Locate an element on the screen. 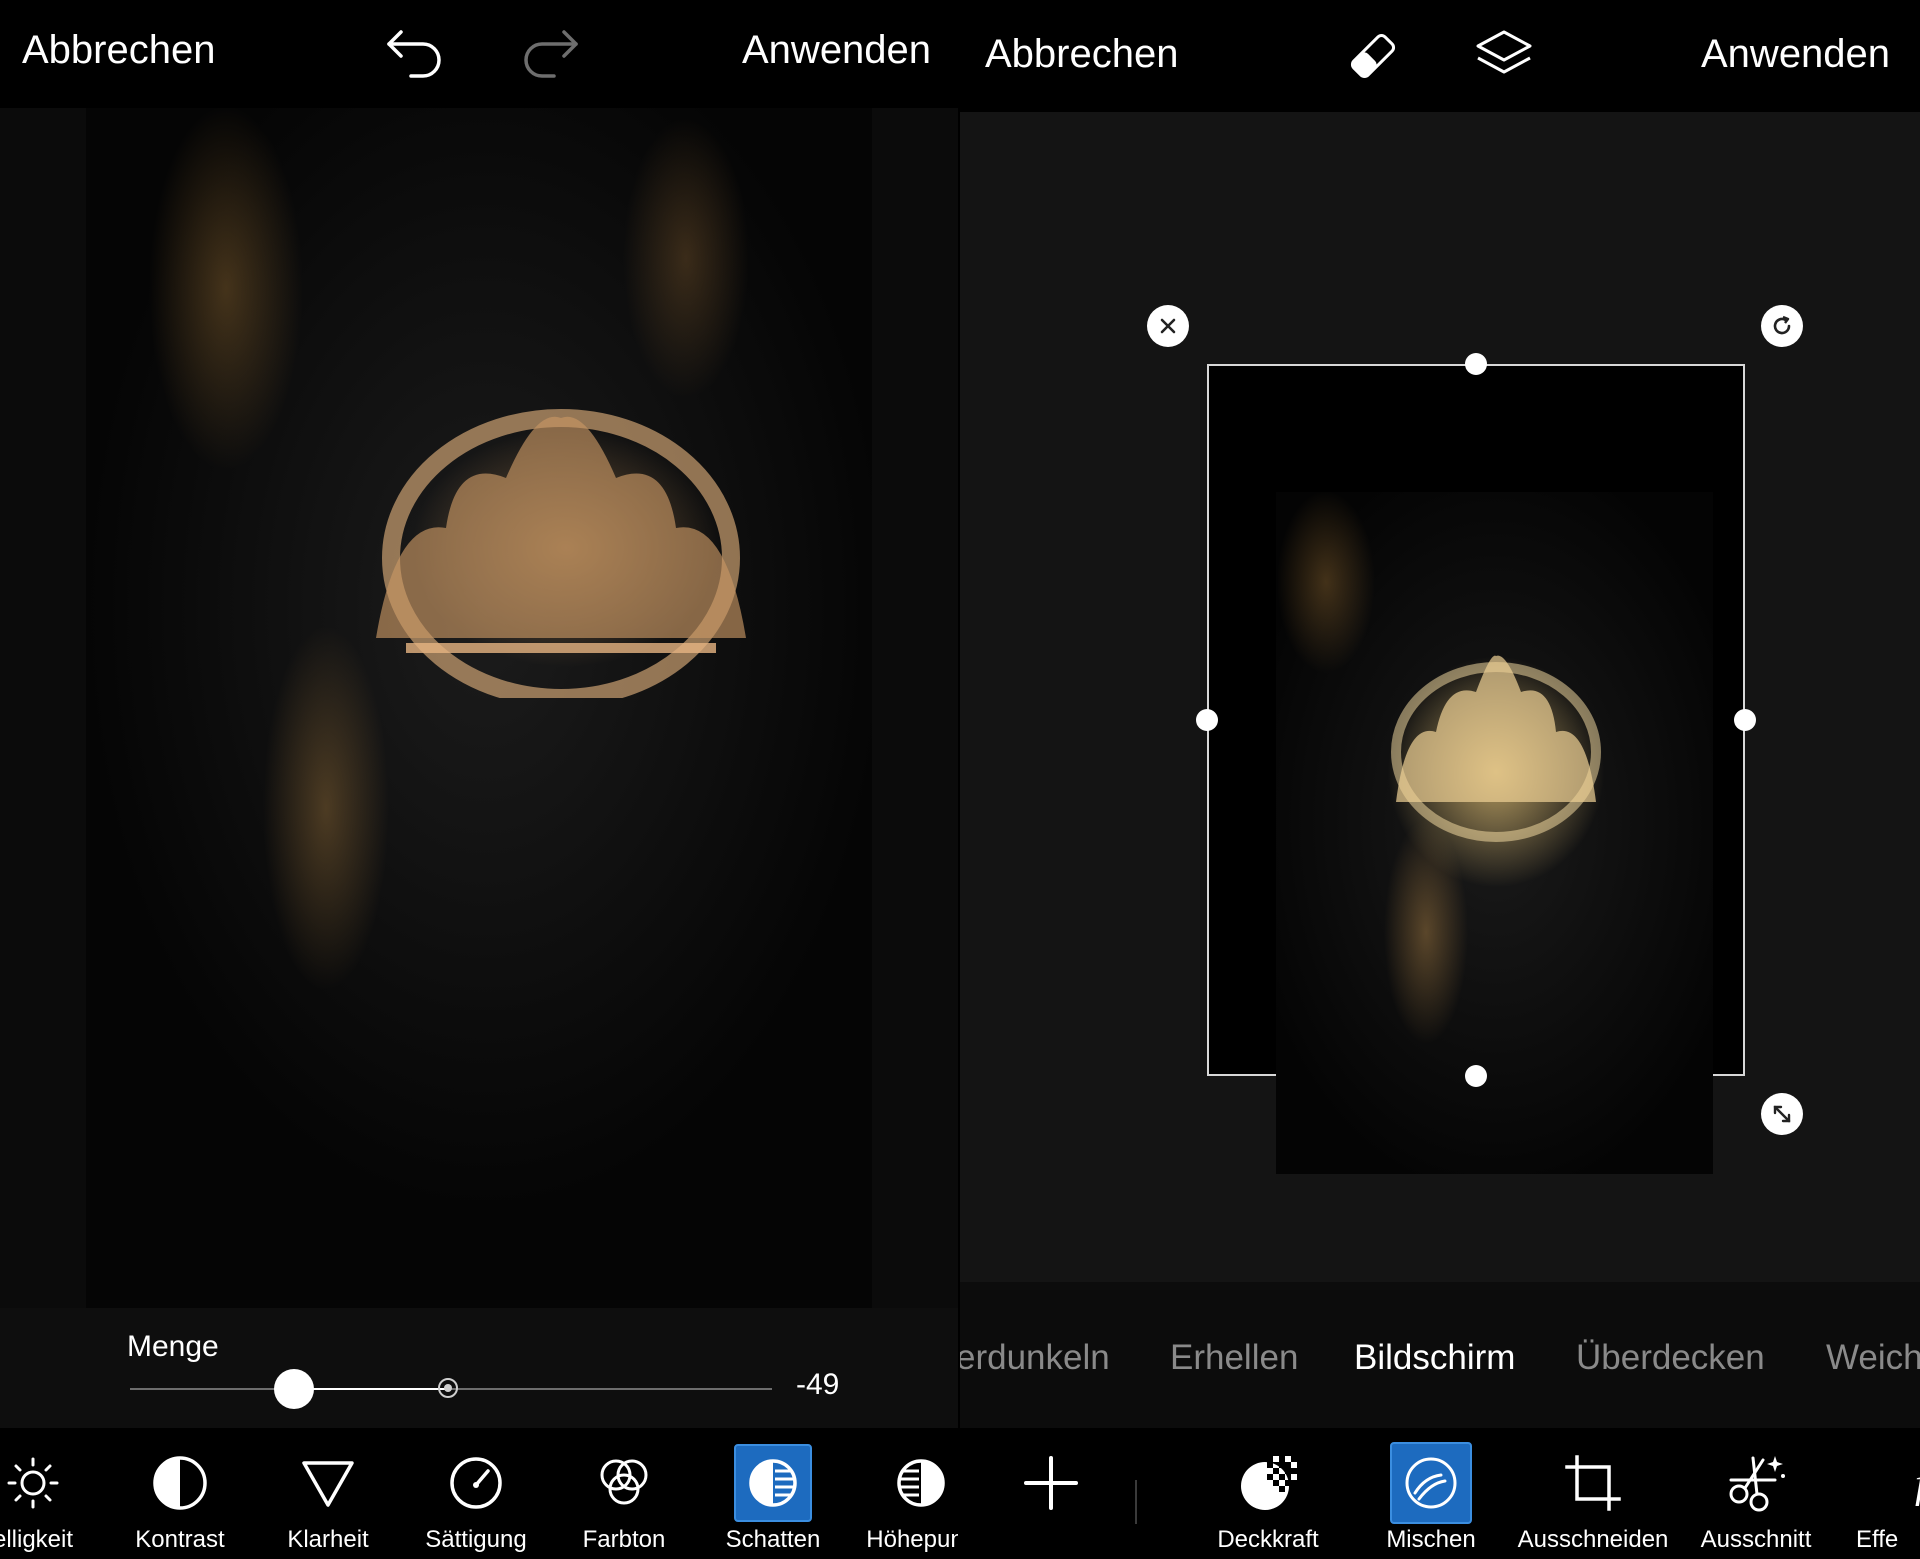 Image resolution: width=1920 pixels, height=1559 pixels. scale-layer-button is located at coordinates (1782, 1114).